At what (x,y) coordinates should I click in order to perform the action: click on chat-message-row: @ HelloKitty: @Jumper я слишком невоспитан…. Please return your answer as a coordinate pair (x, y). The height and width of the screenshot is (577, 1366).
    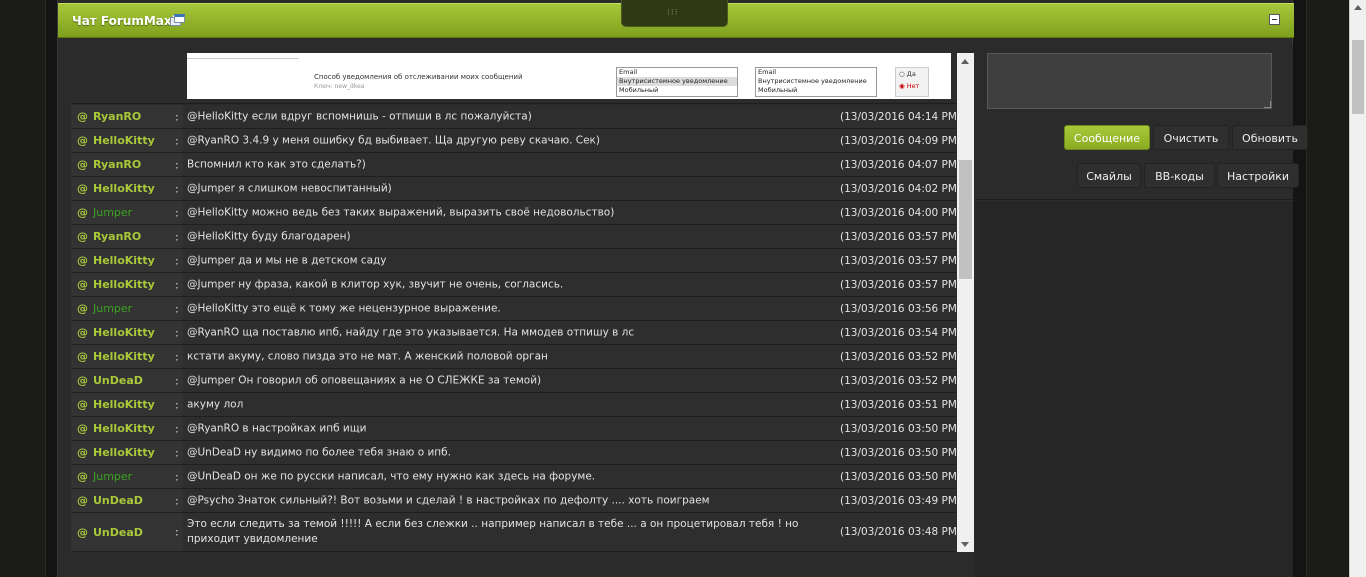
    Looking at the image, I should click on (514, 189).